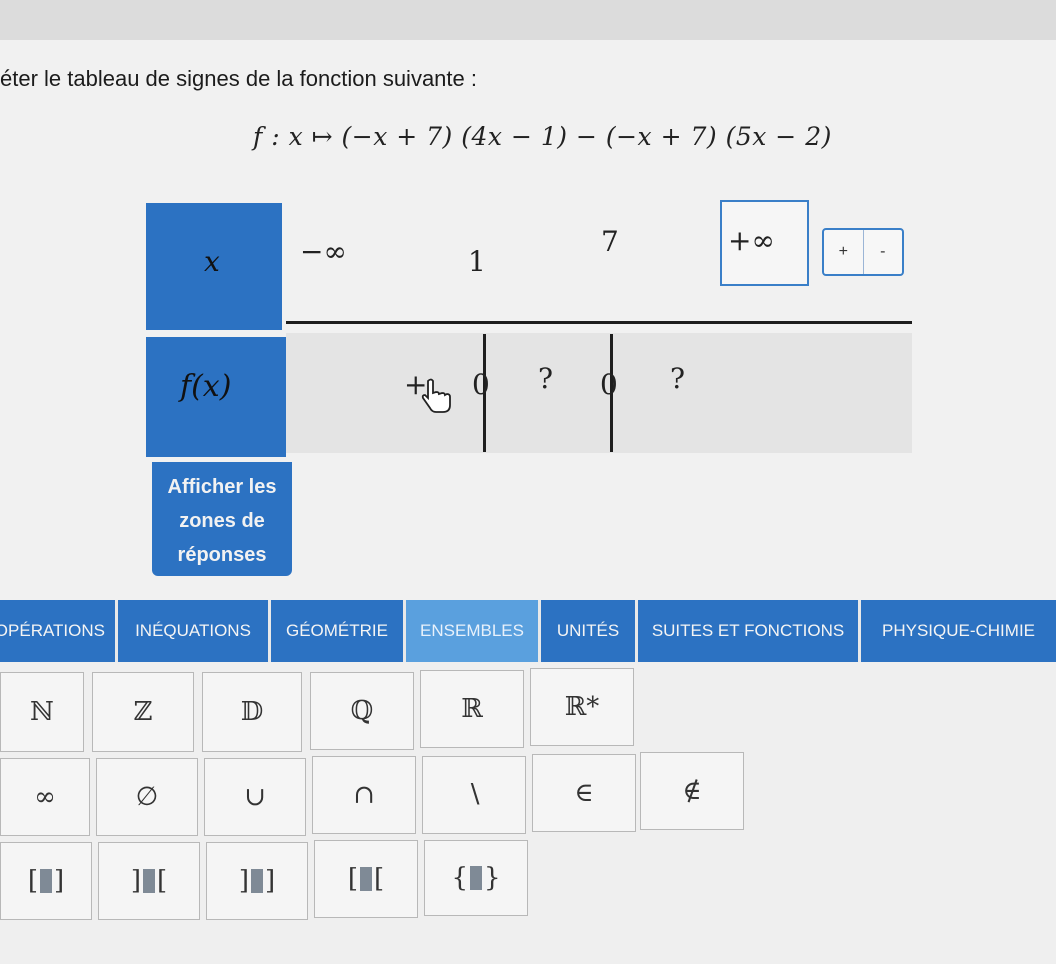 The image size is (1056, 964). Describe the element at coordinates (599, 393) in the screenshot. I see `sign-row` at that location.